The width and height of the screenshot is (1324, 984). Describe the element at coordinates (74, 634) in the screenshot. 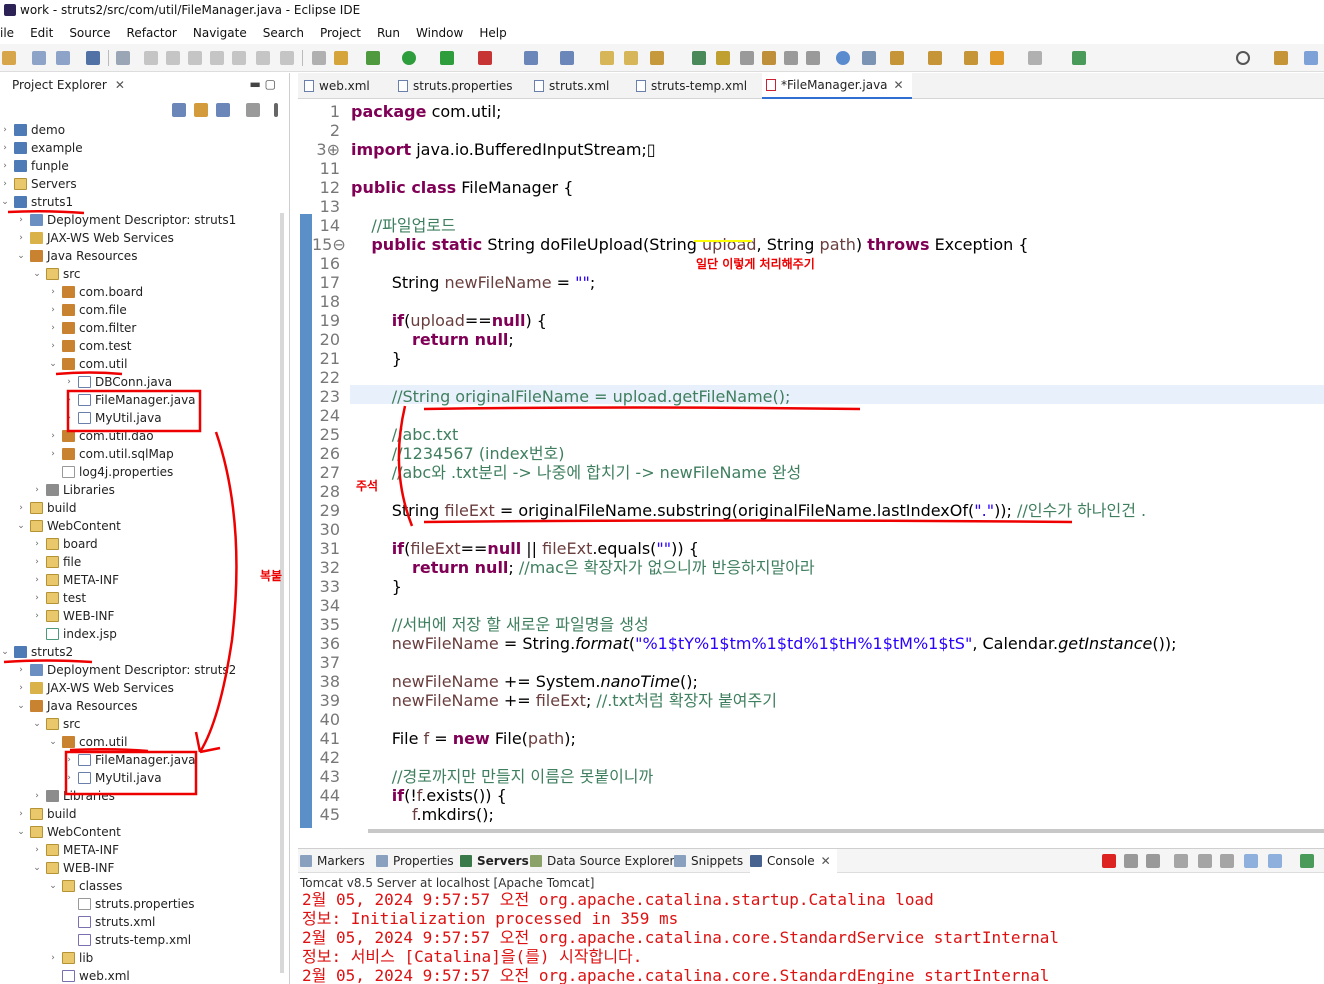

I see `tree-item: index.jsp` at that location.